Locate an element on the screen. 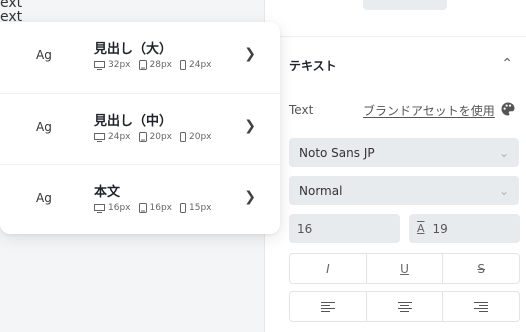 The width and height of the screenshot is (526, 332). style-name: 見出し（大） is located at coordinates (133, 49).